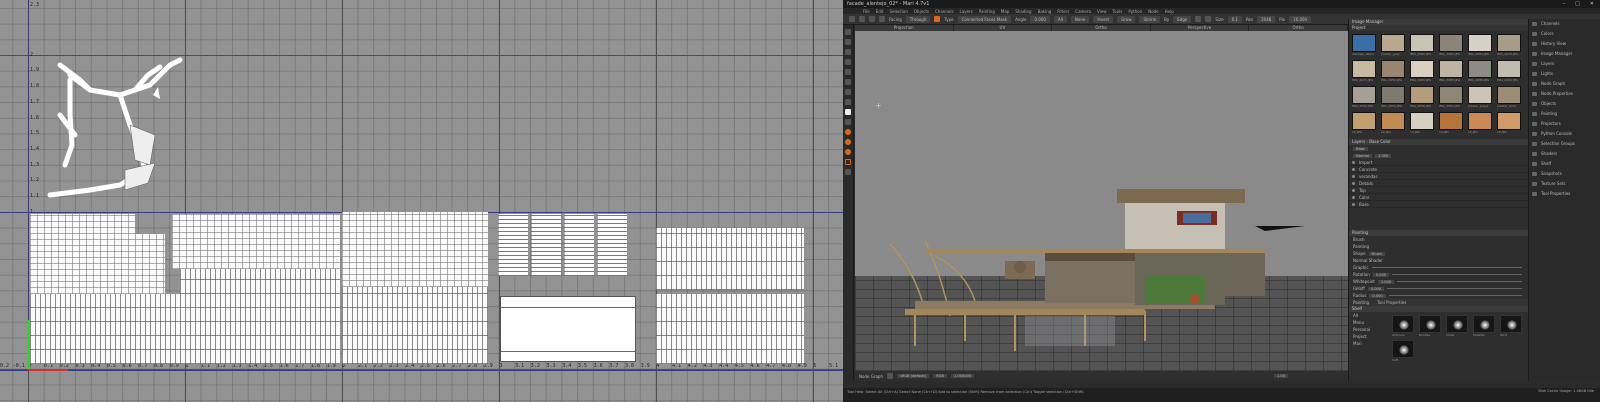  I want to click on dock-item: Lights, so click(1564, 74).